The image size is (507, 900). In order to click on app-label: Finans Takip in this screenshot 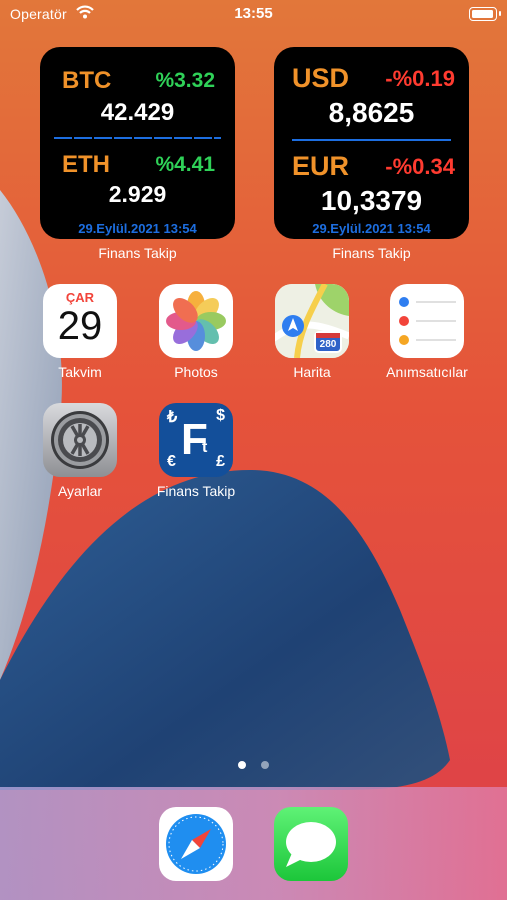, I will do `click(196, 491)`.